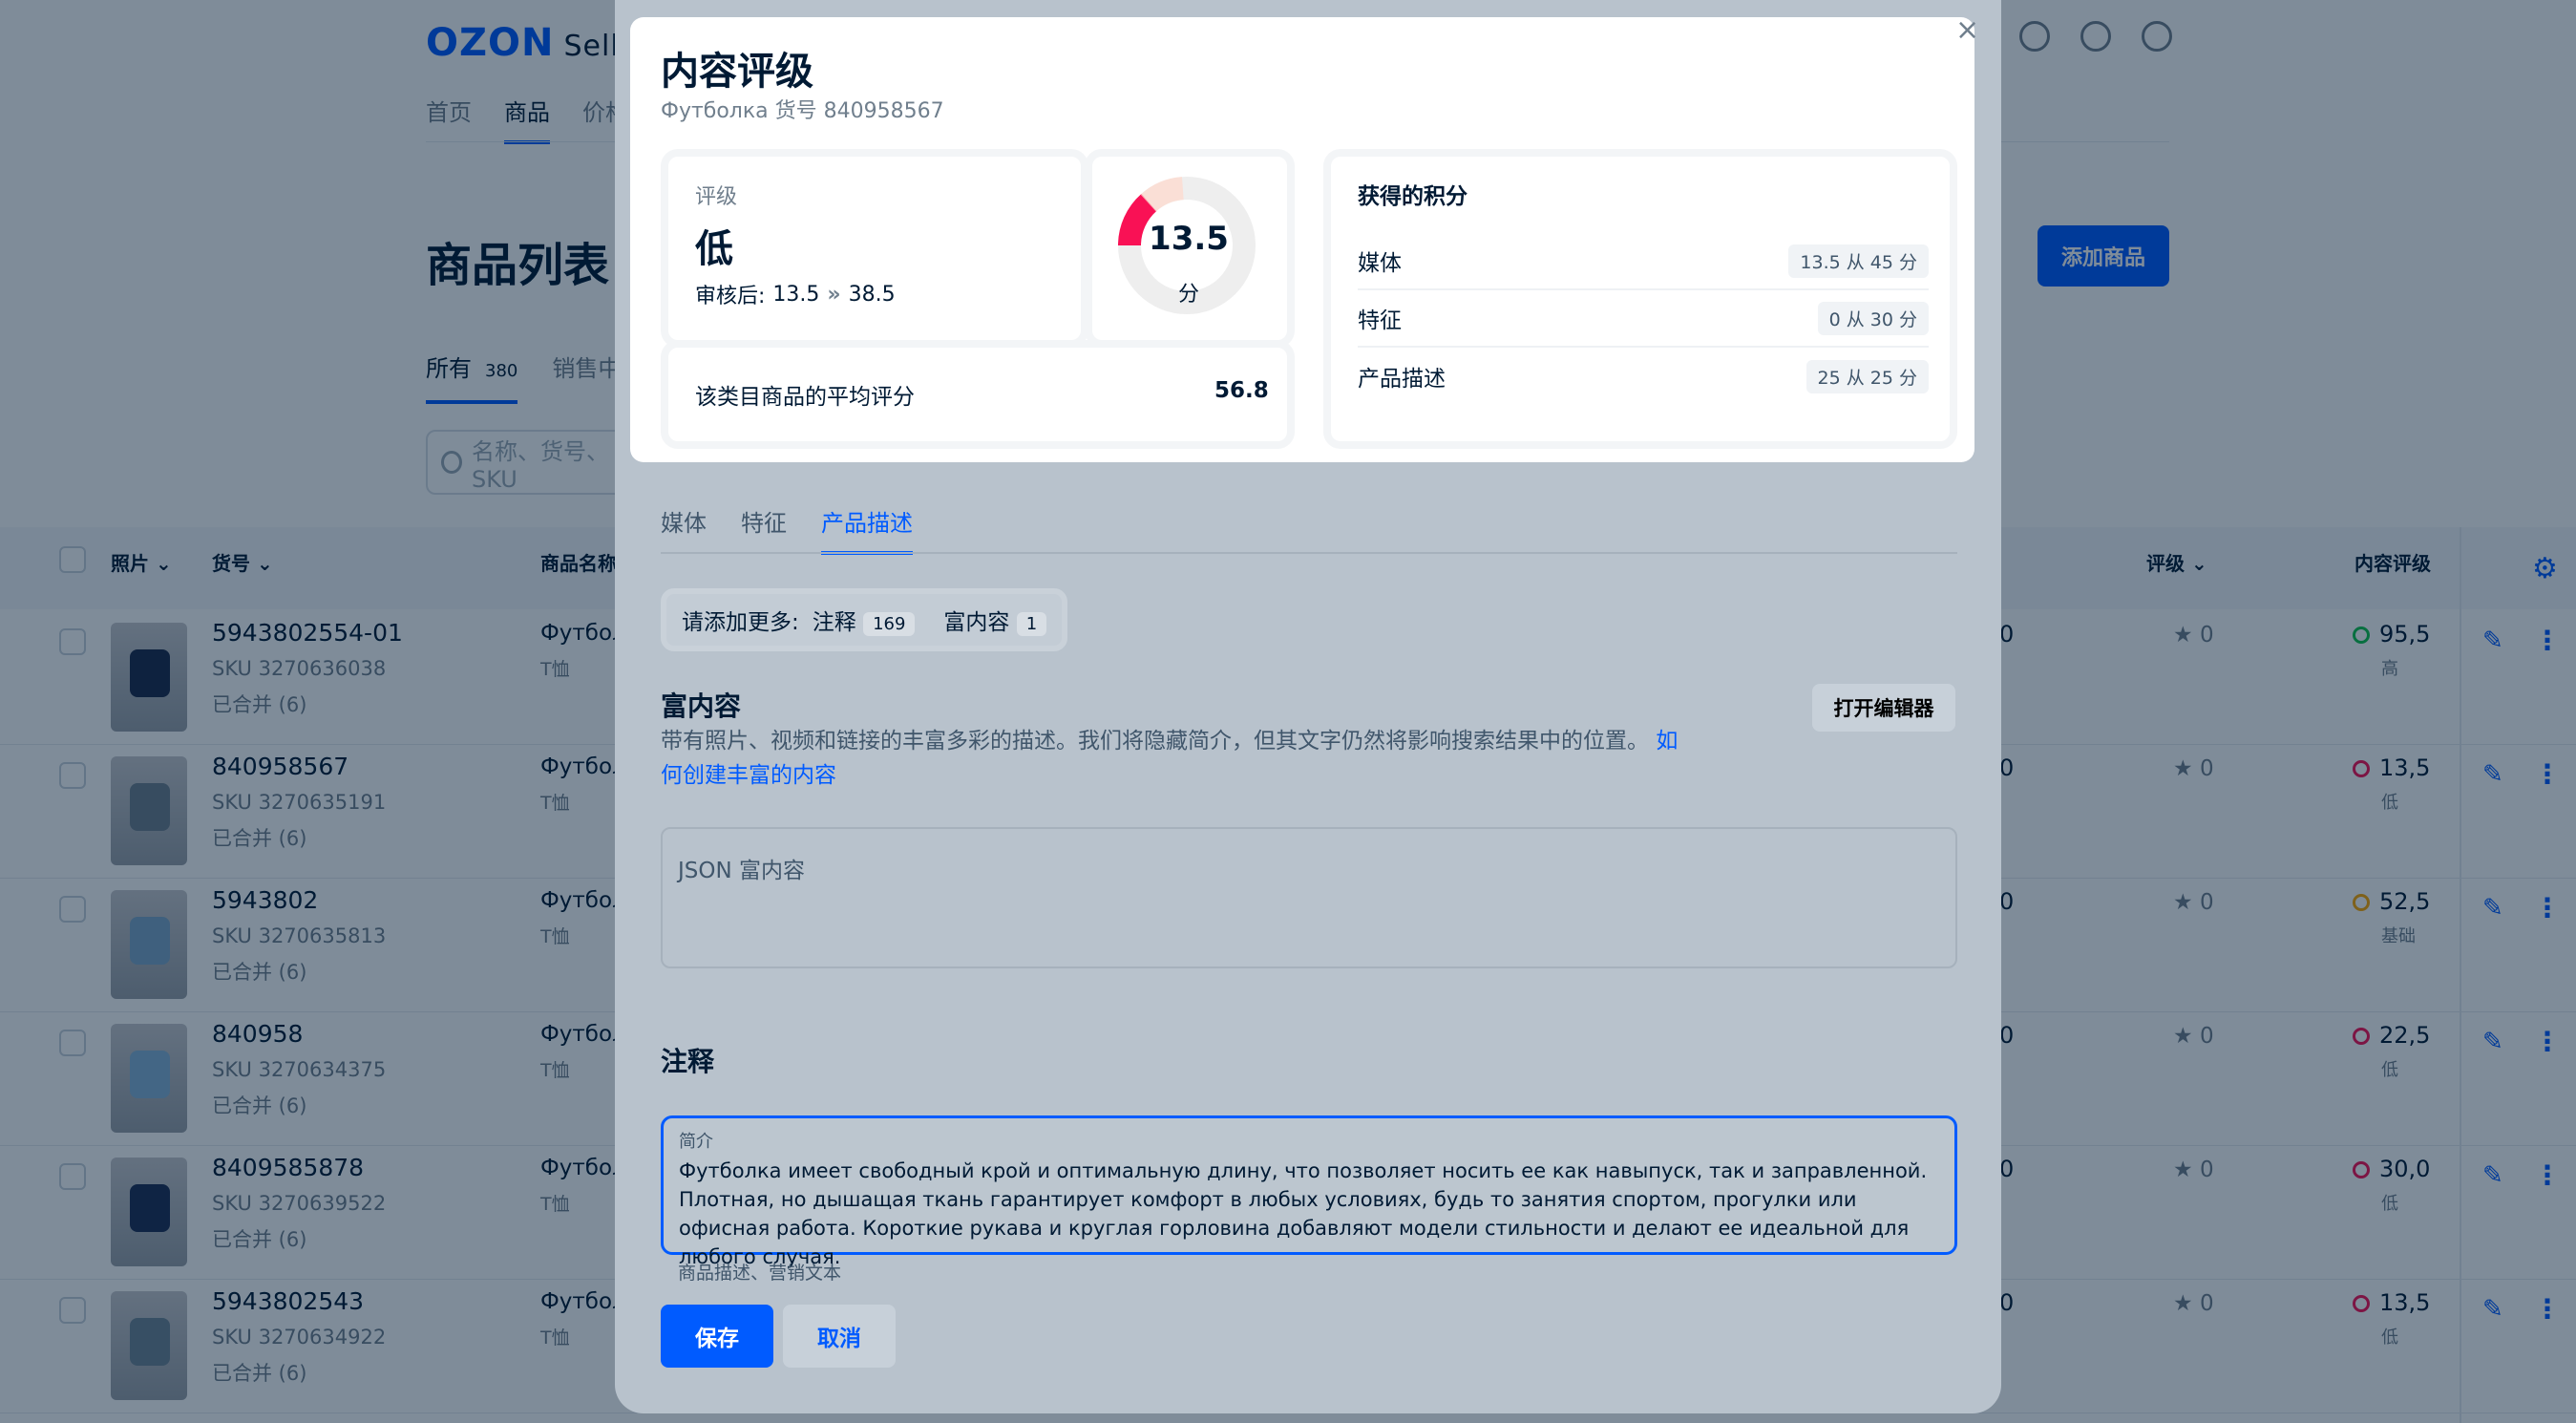  What do you see at coordinates (737, 72) in the screenshot?
I see `modal-title: 内容评级` at bounding box center [737, 72].